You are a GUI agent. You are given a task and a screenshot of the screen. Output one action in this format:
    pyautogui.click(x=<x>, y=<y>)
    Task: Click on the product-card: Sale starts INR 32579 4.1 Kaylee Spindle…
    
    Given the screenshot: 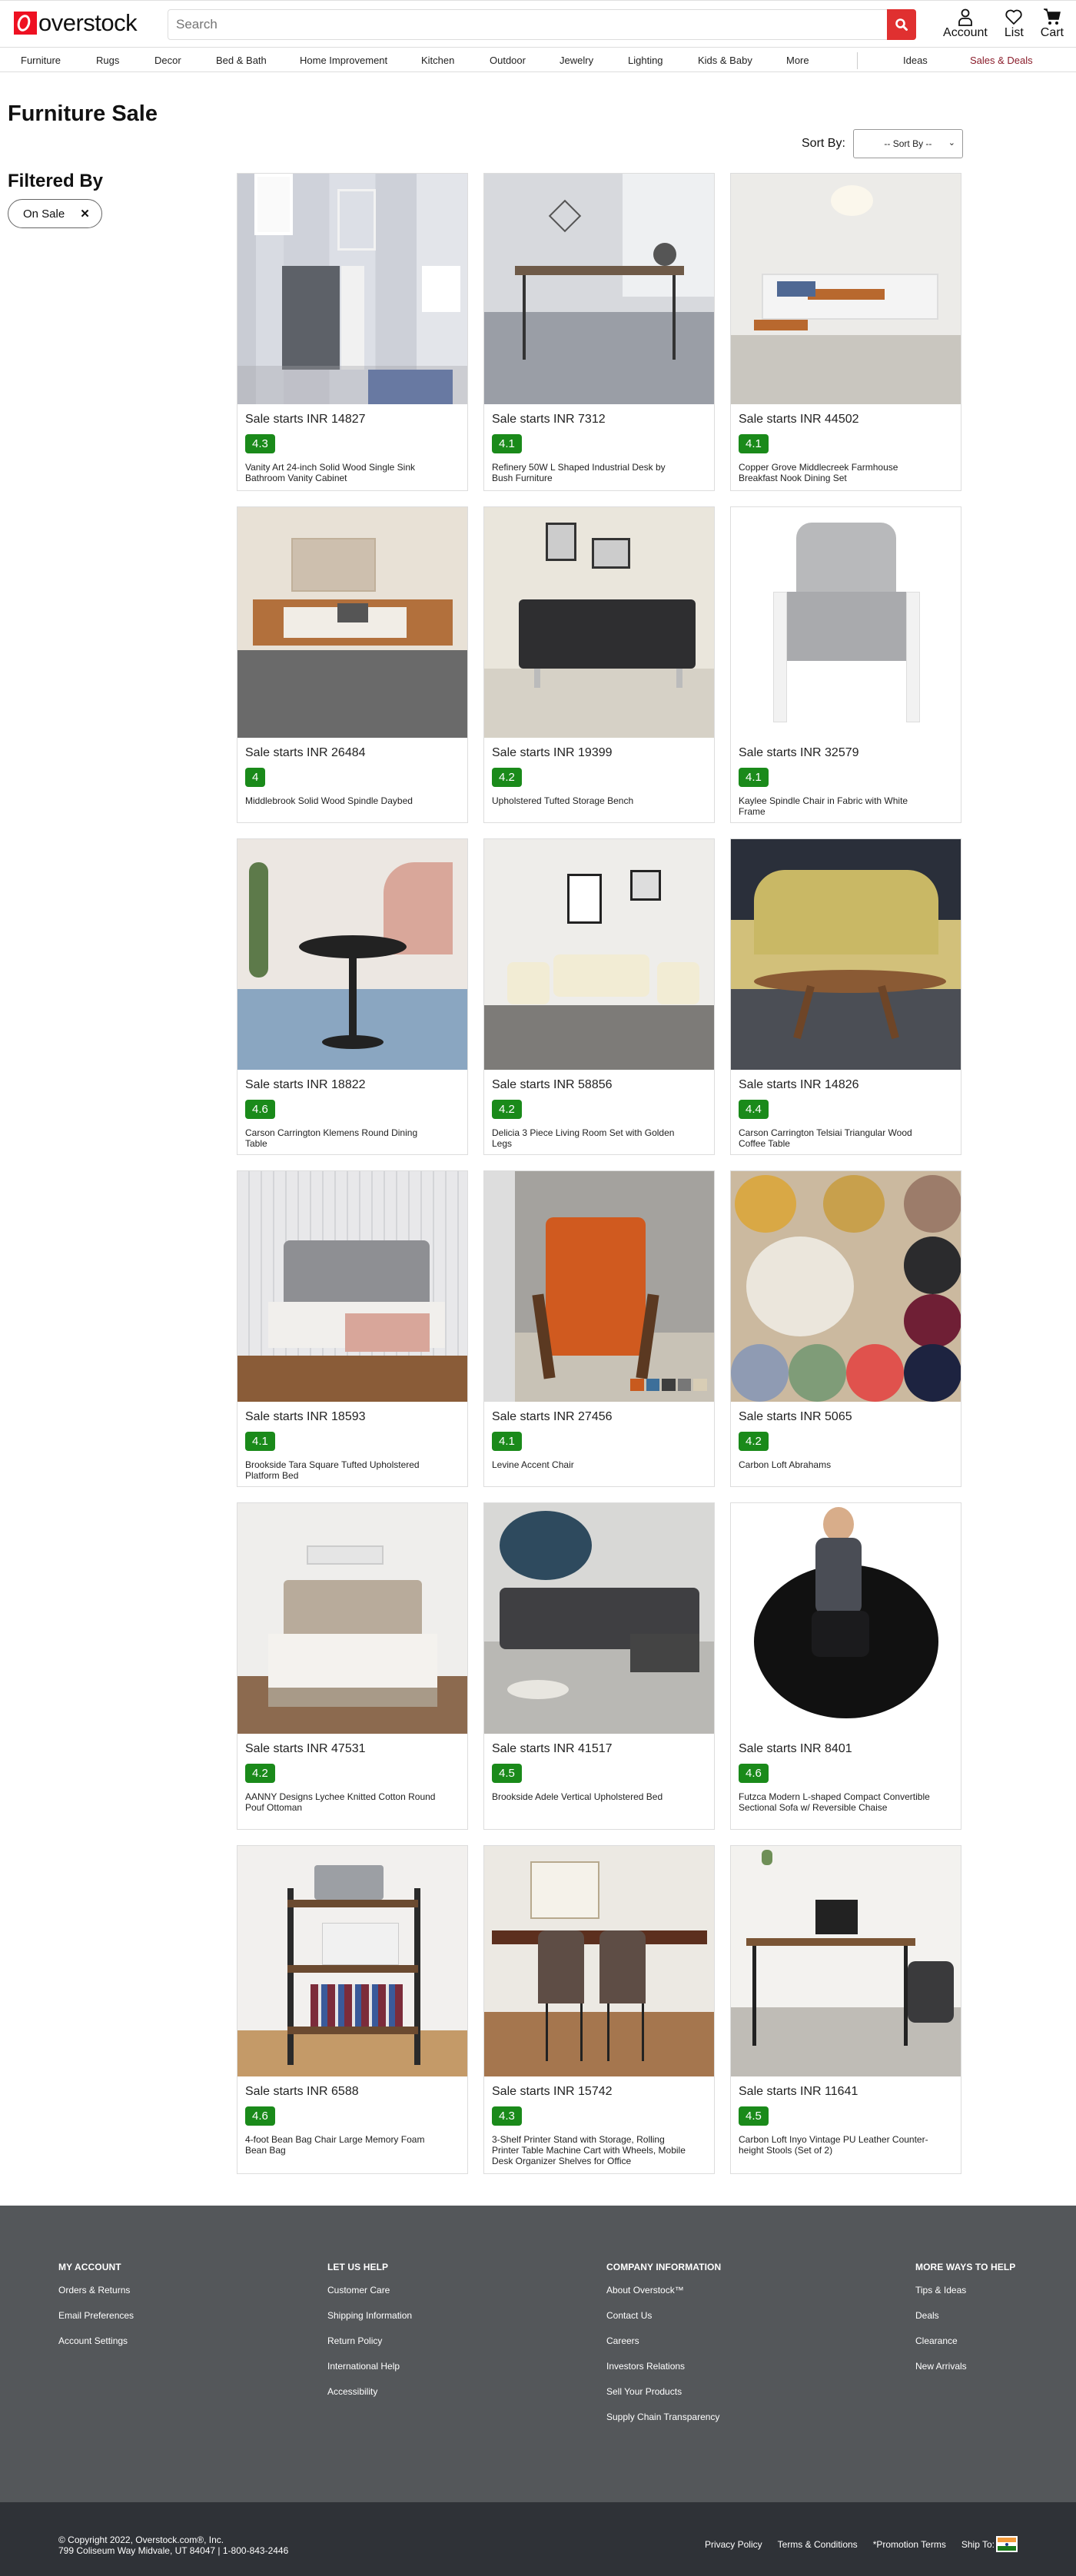 What is the action you would take?
    pyautogui.click(x=845, y=664)
    